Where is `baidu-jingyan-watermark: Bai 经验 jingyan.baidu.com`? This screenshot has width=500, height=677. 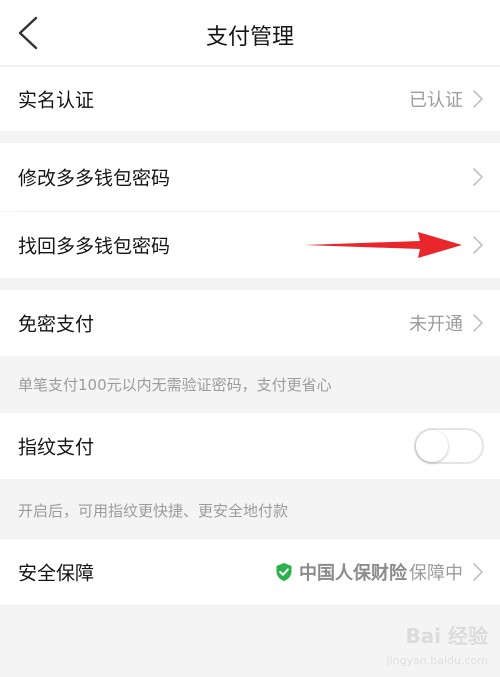 baidu-jingyan-watermark: Bai 经验 jingyan.baidu.com is located at coordinates (432, 643).